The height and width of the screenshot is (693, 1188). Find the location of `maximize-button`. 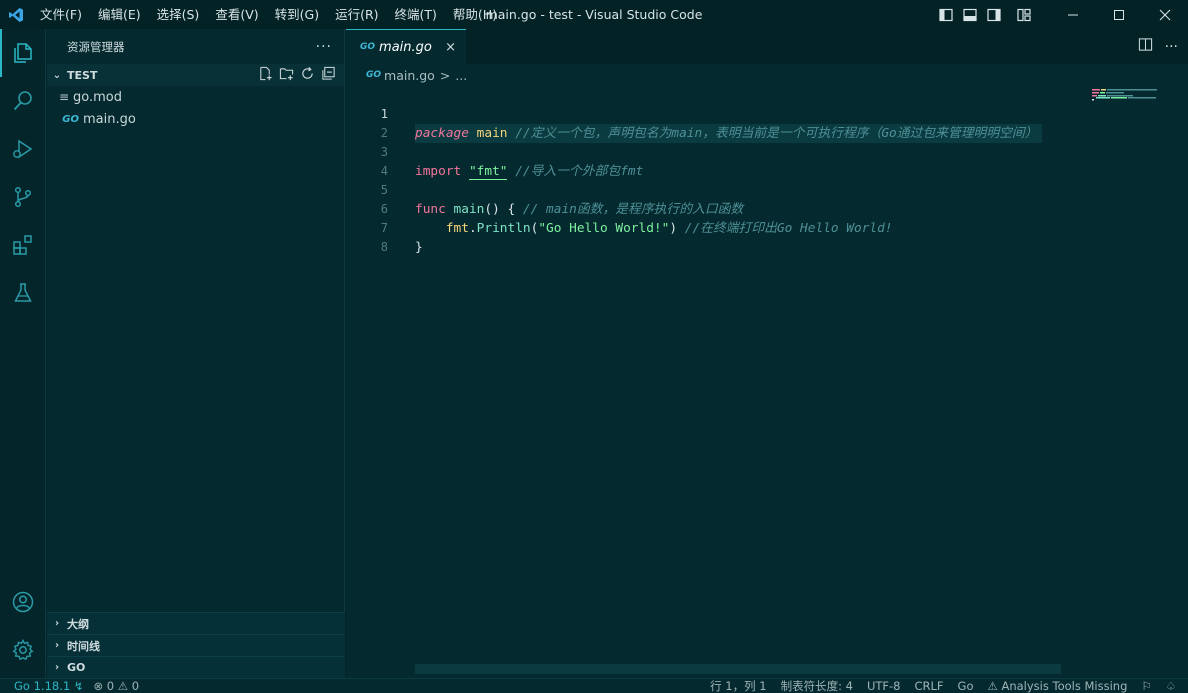

maximize-button is located at coordinates (1119, 14).